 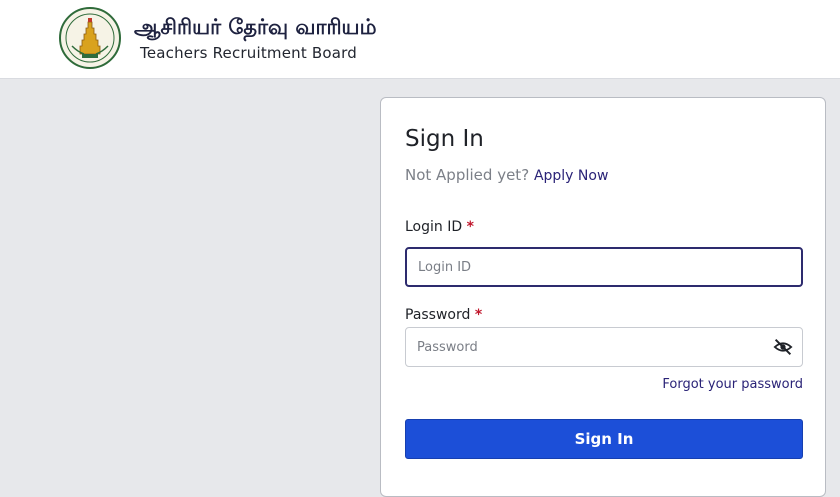 I want to click on signin-title: Sign In, so click(x=444, y=139).